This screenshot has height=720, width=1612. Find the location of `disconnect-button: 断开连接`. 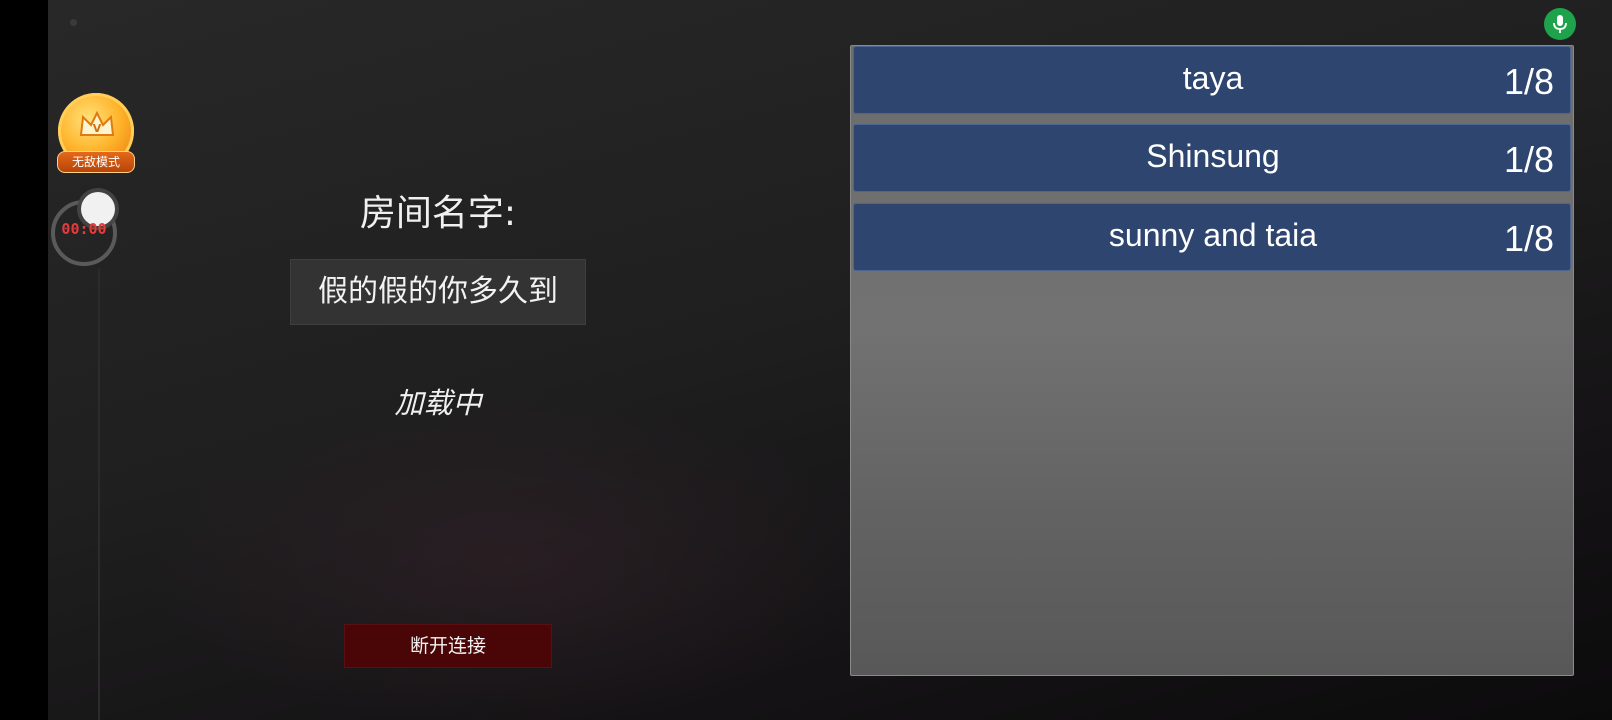

disconnect-button: 断开连接 is located at coordinates (448, 646).